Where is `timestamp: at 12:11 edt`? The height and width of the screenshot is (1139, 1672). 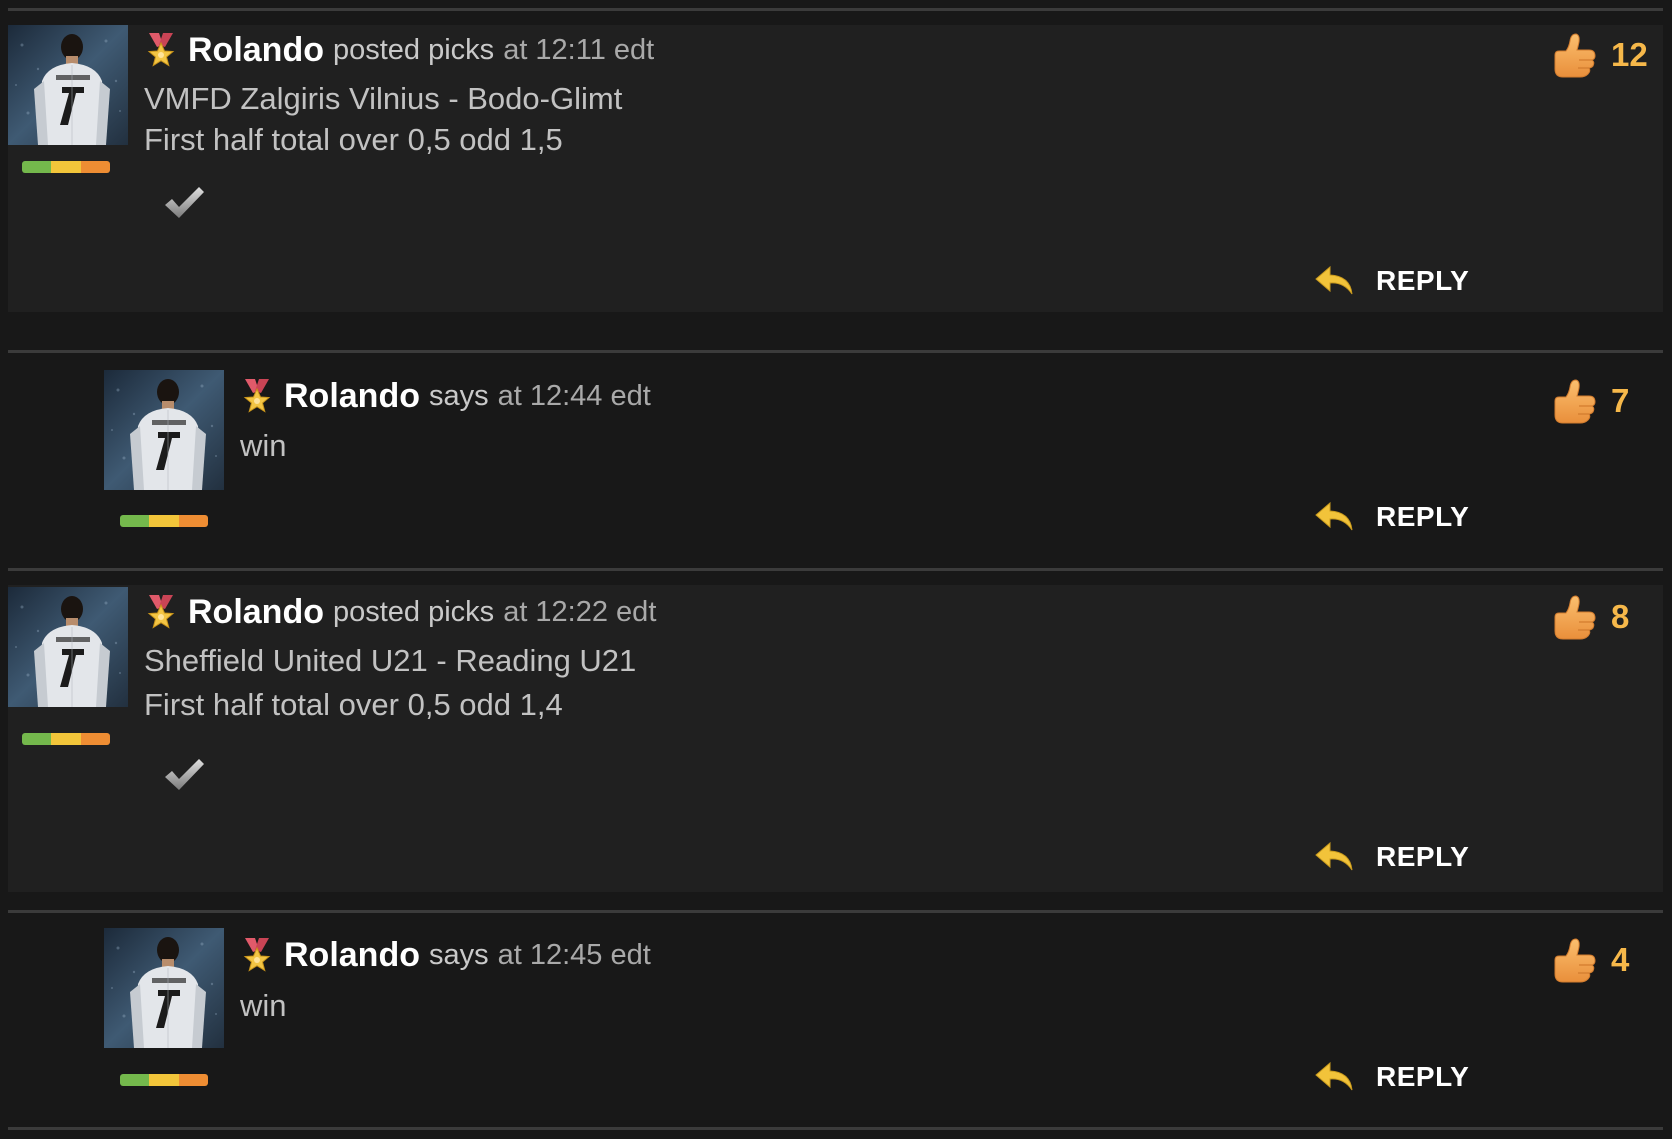
timestamp: at 12:11 edt is located at coordinates (579, 50).